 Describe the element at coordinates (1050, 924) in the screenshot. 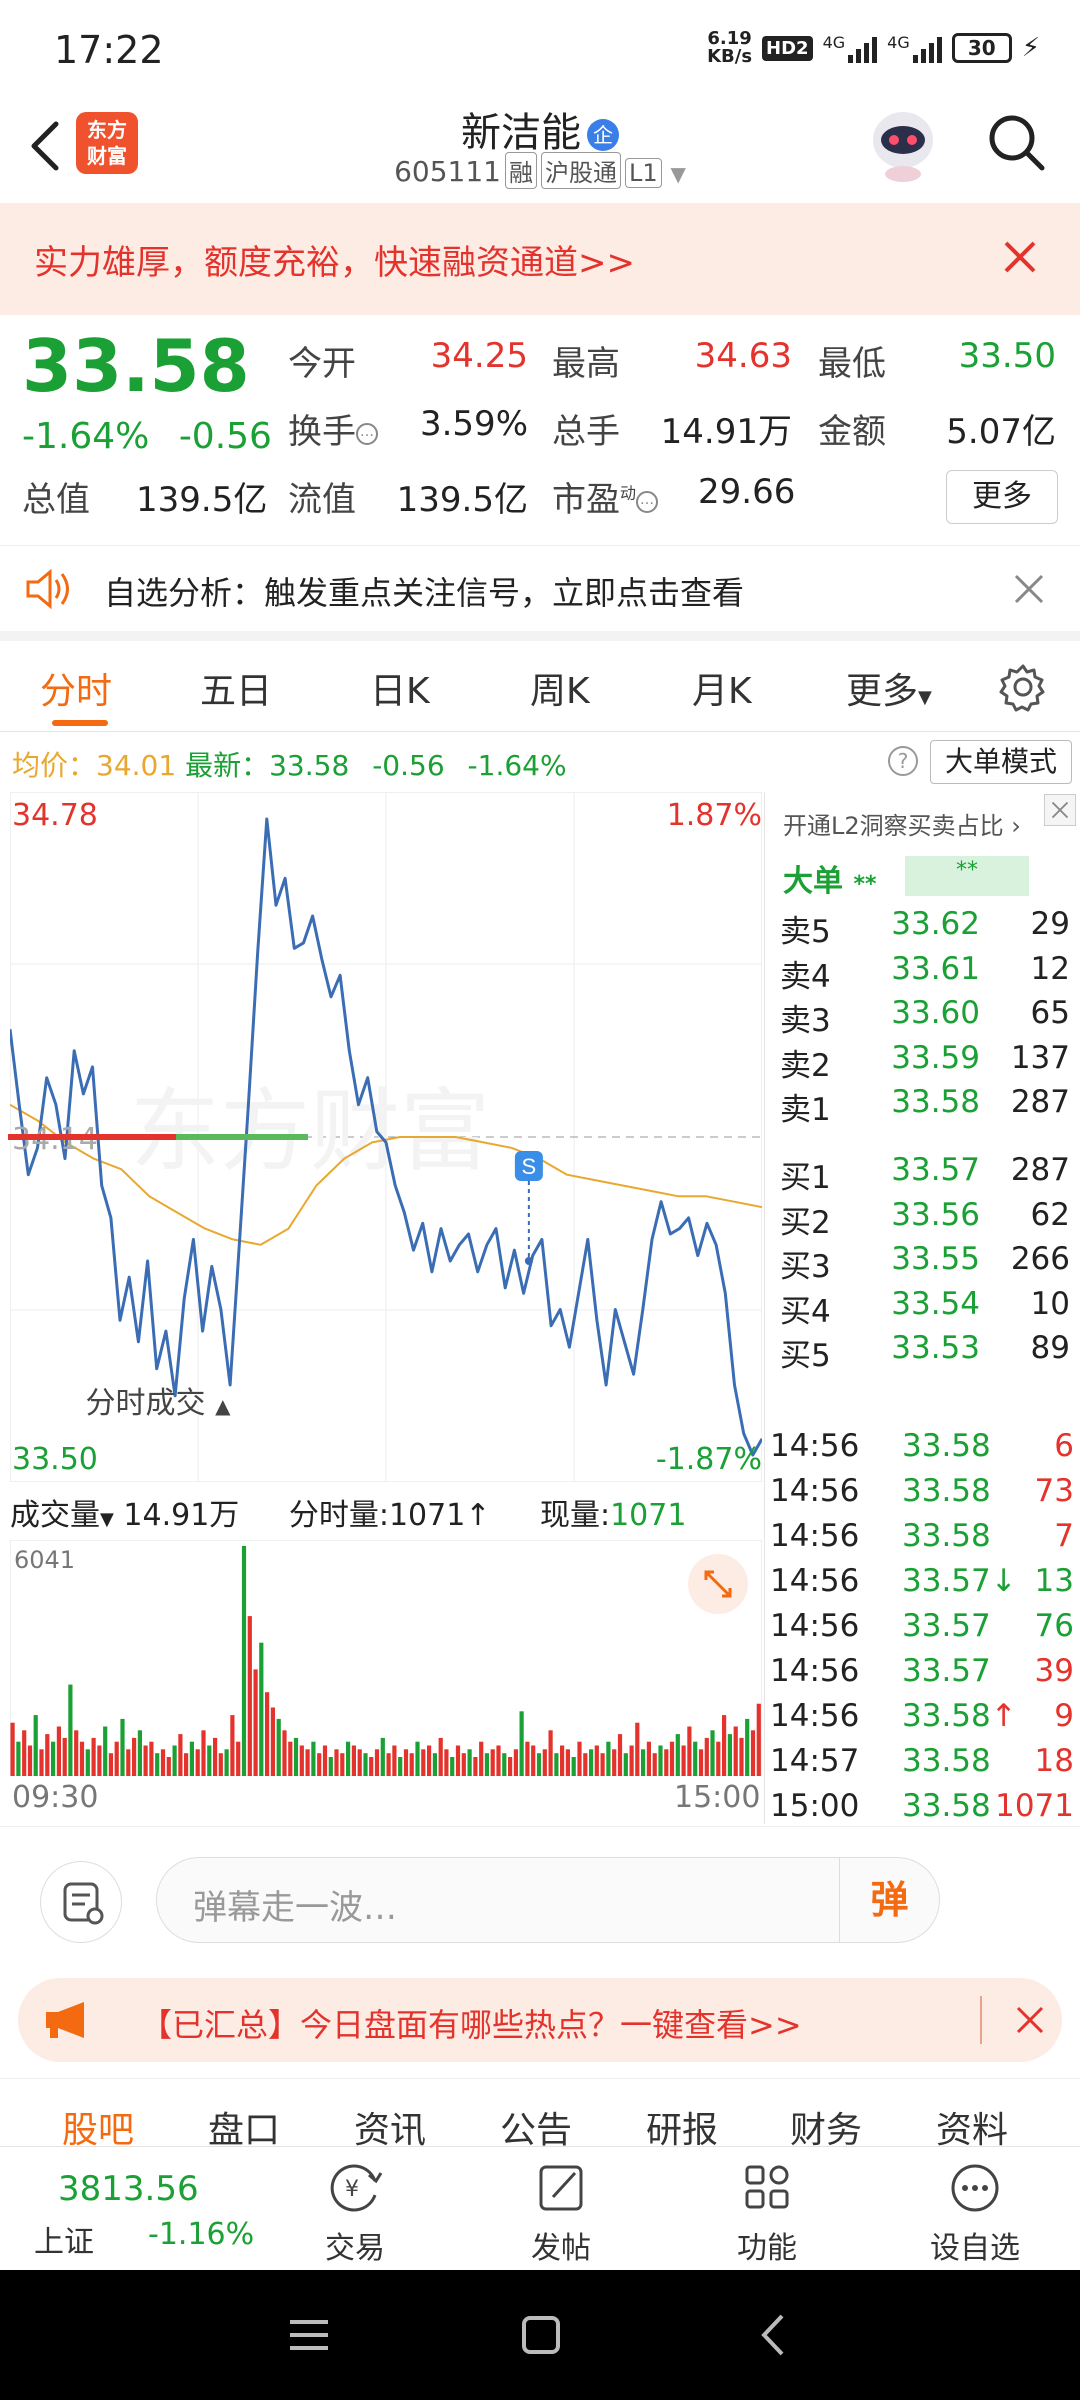

I see `level-volume: 29` at that location.